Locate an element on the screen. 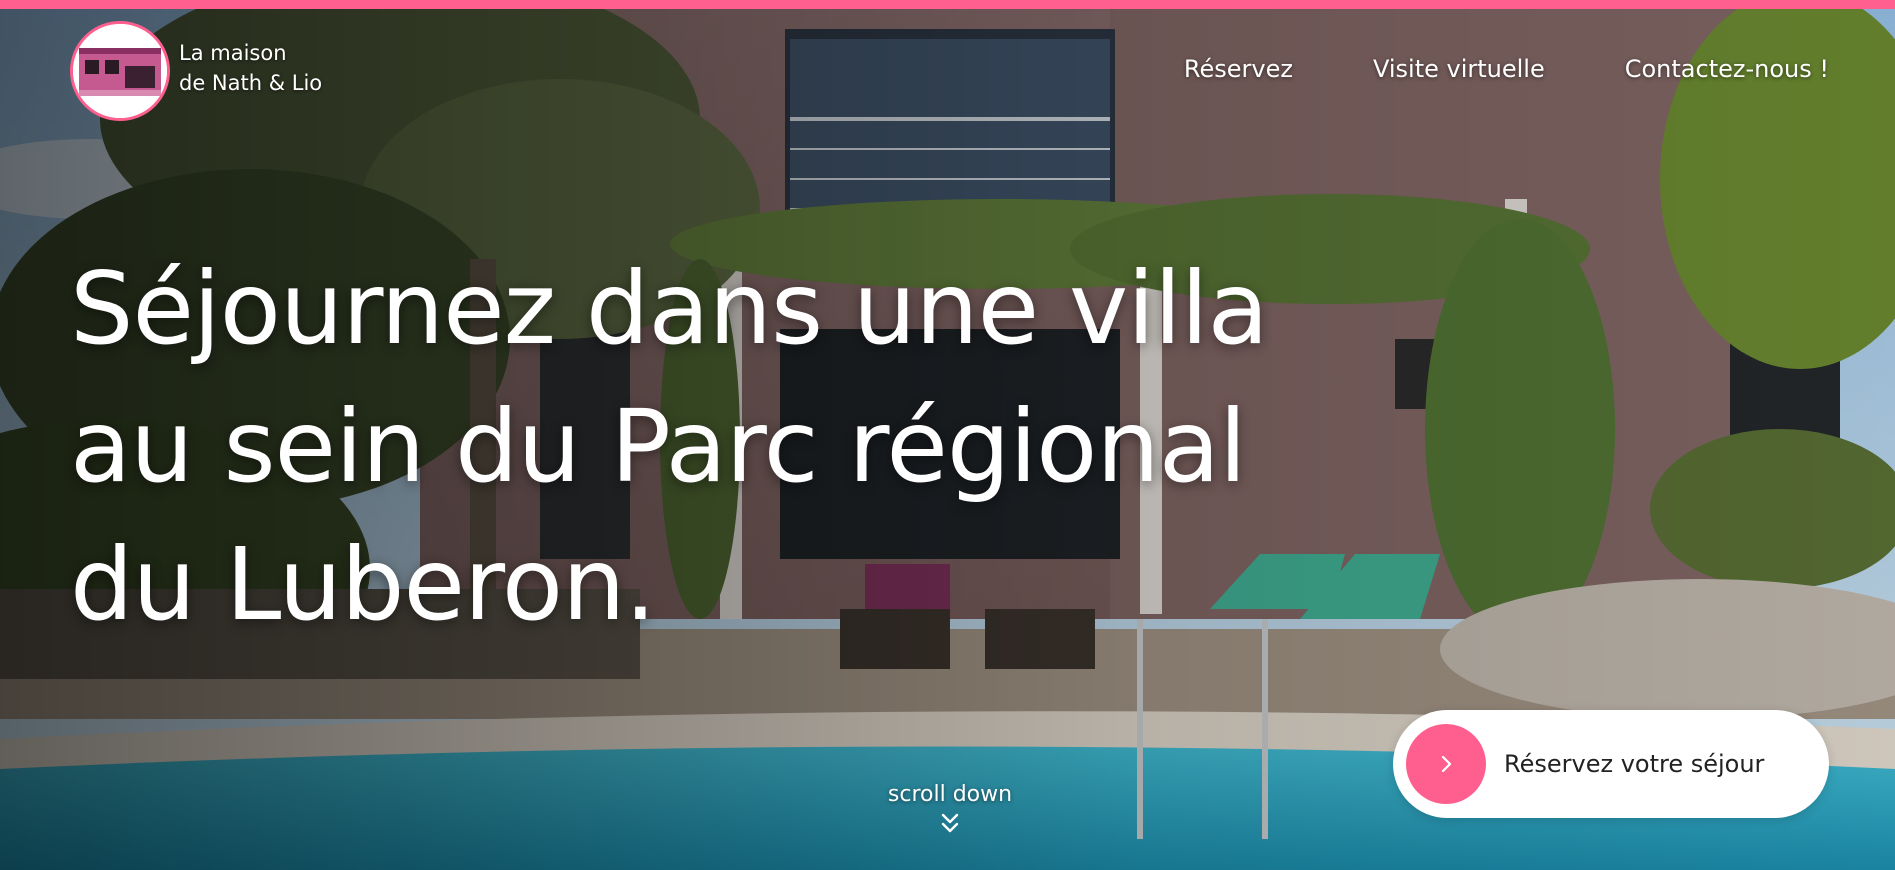 Image resolution: width=1895 pixels, height=870 pixels. chevron-right-icon is located at coordinates (1446, 764).